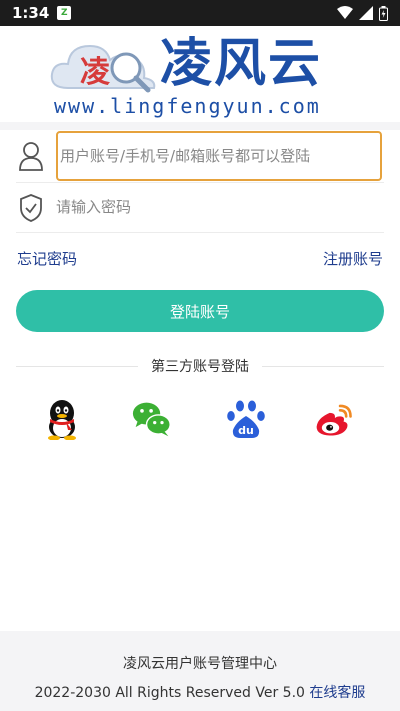 Image resolution: width=400 pixels, height=711 pixels. Describe the element at coordinates (187, 106) in the screenshot. I see `logo-url: www.lingfengyun.com` at that location.